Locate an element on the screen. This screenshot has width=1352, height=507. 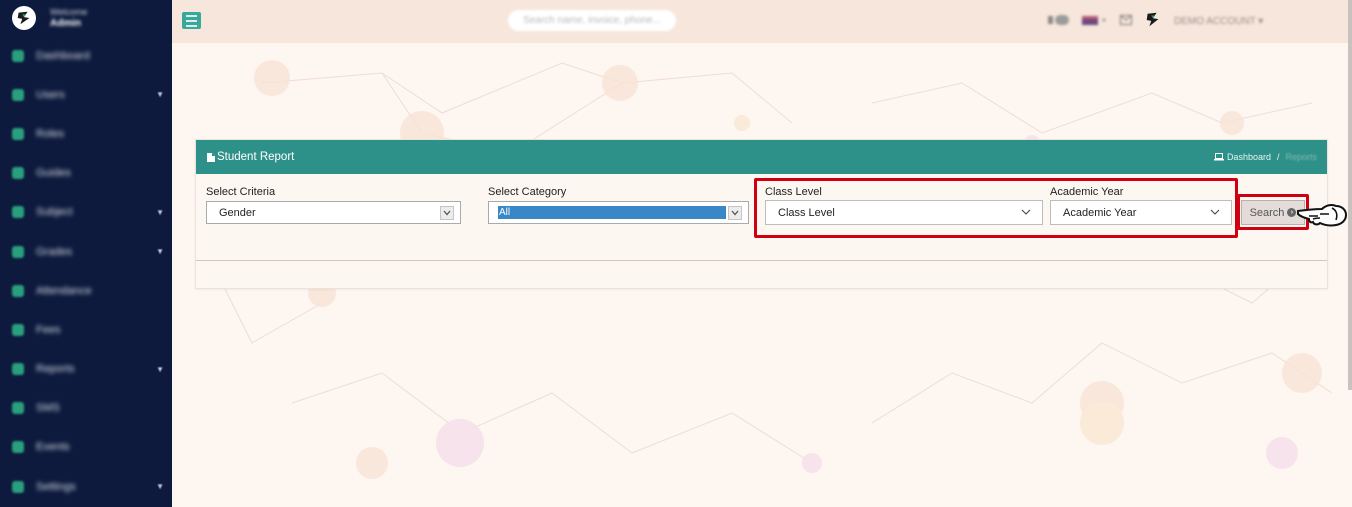
topbar-actions: DEMO ACCOUNT ▾ is located at coordinates (1155, 21).